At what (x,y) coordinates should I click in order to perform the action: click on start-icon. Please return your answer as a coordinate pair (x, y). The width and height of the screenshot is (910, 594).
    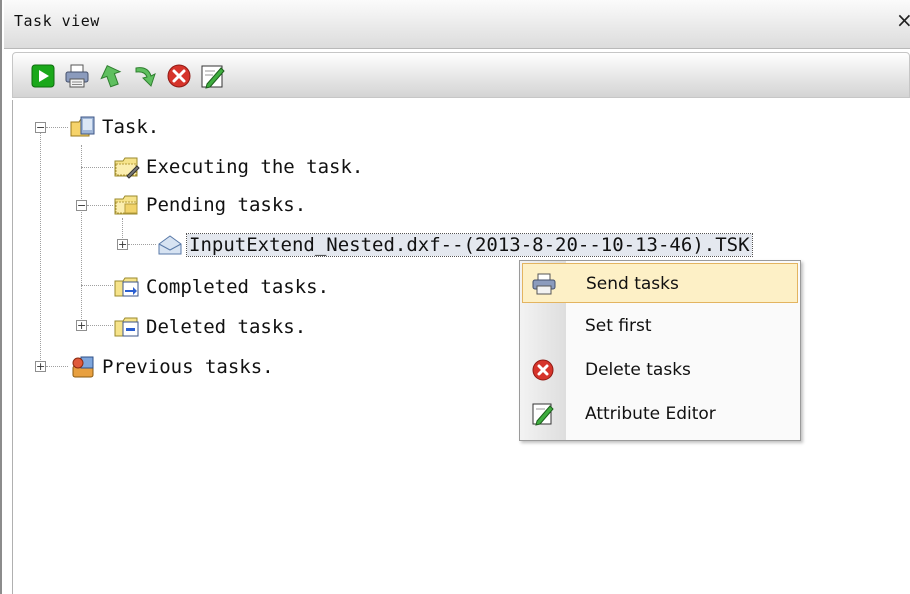
    Looking at the image, I should click on (43, 76).